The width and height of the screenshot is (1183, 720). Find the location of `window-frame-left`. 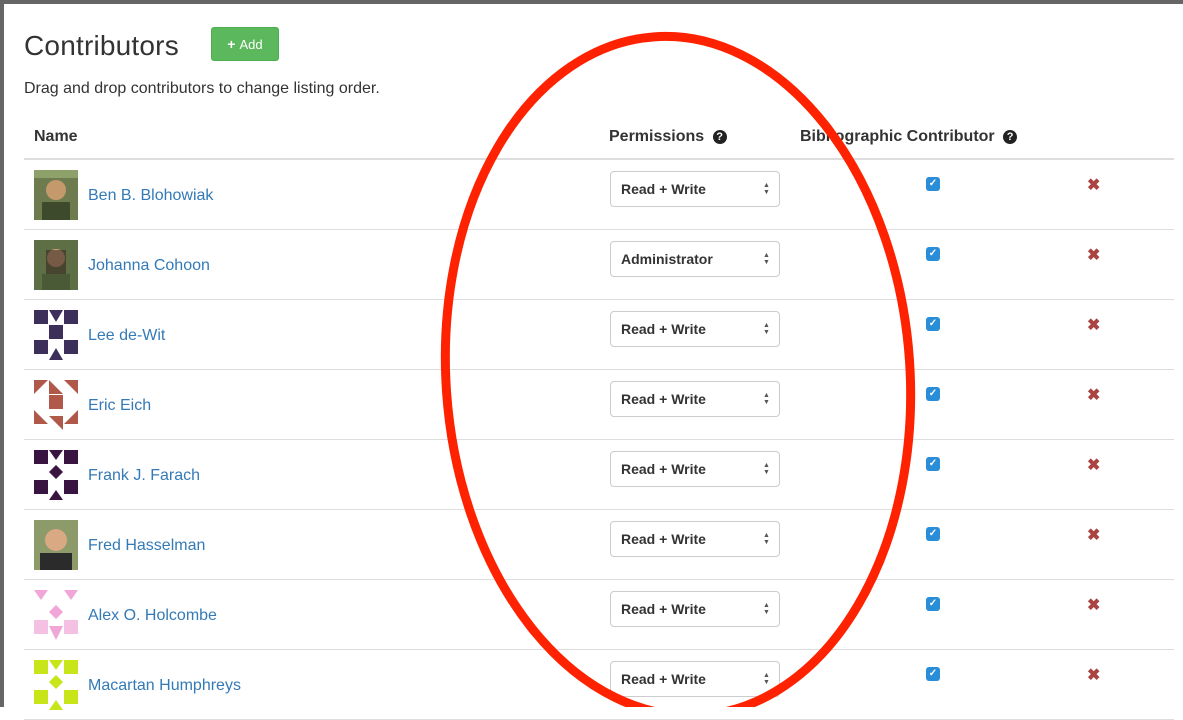

window-frame-left is located at coordinates (2, 353).